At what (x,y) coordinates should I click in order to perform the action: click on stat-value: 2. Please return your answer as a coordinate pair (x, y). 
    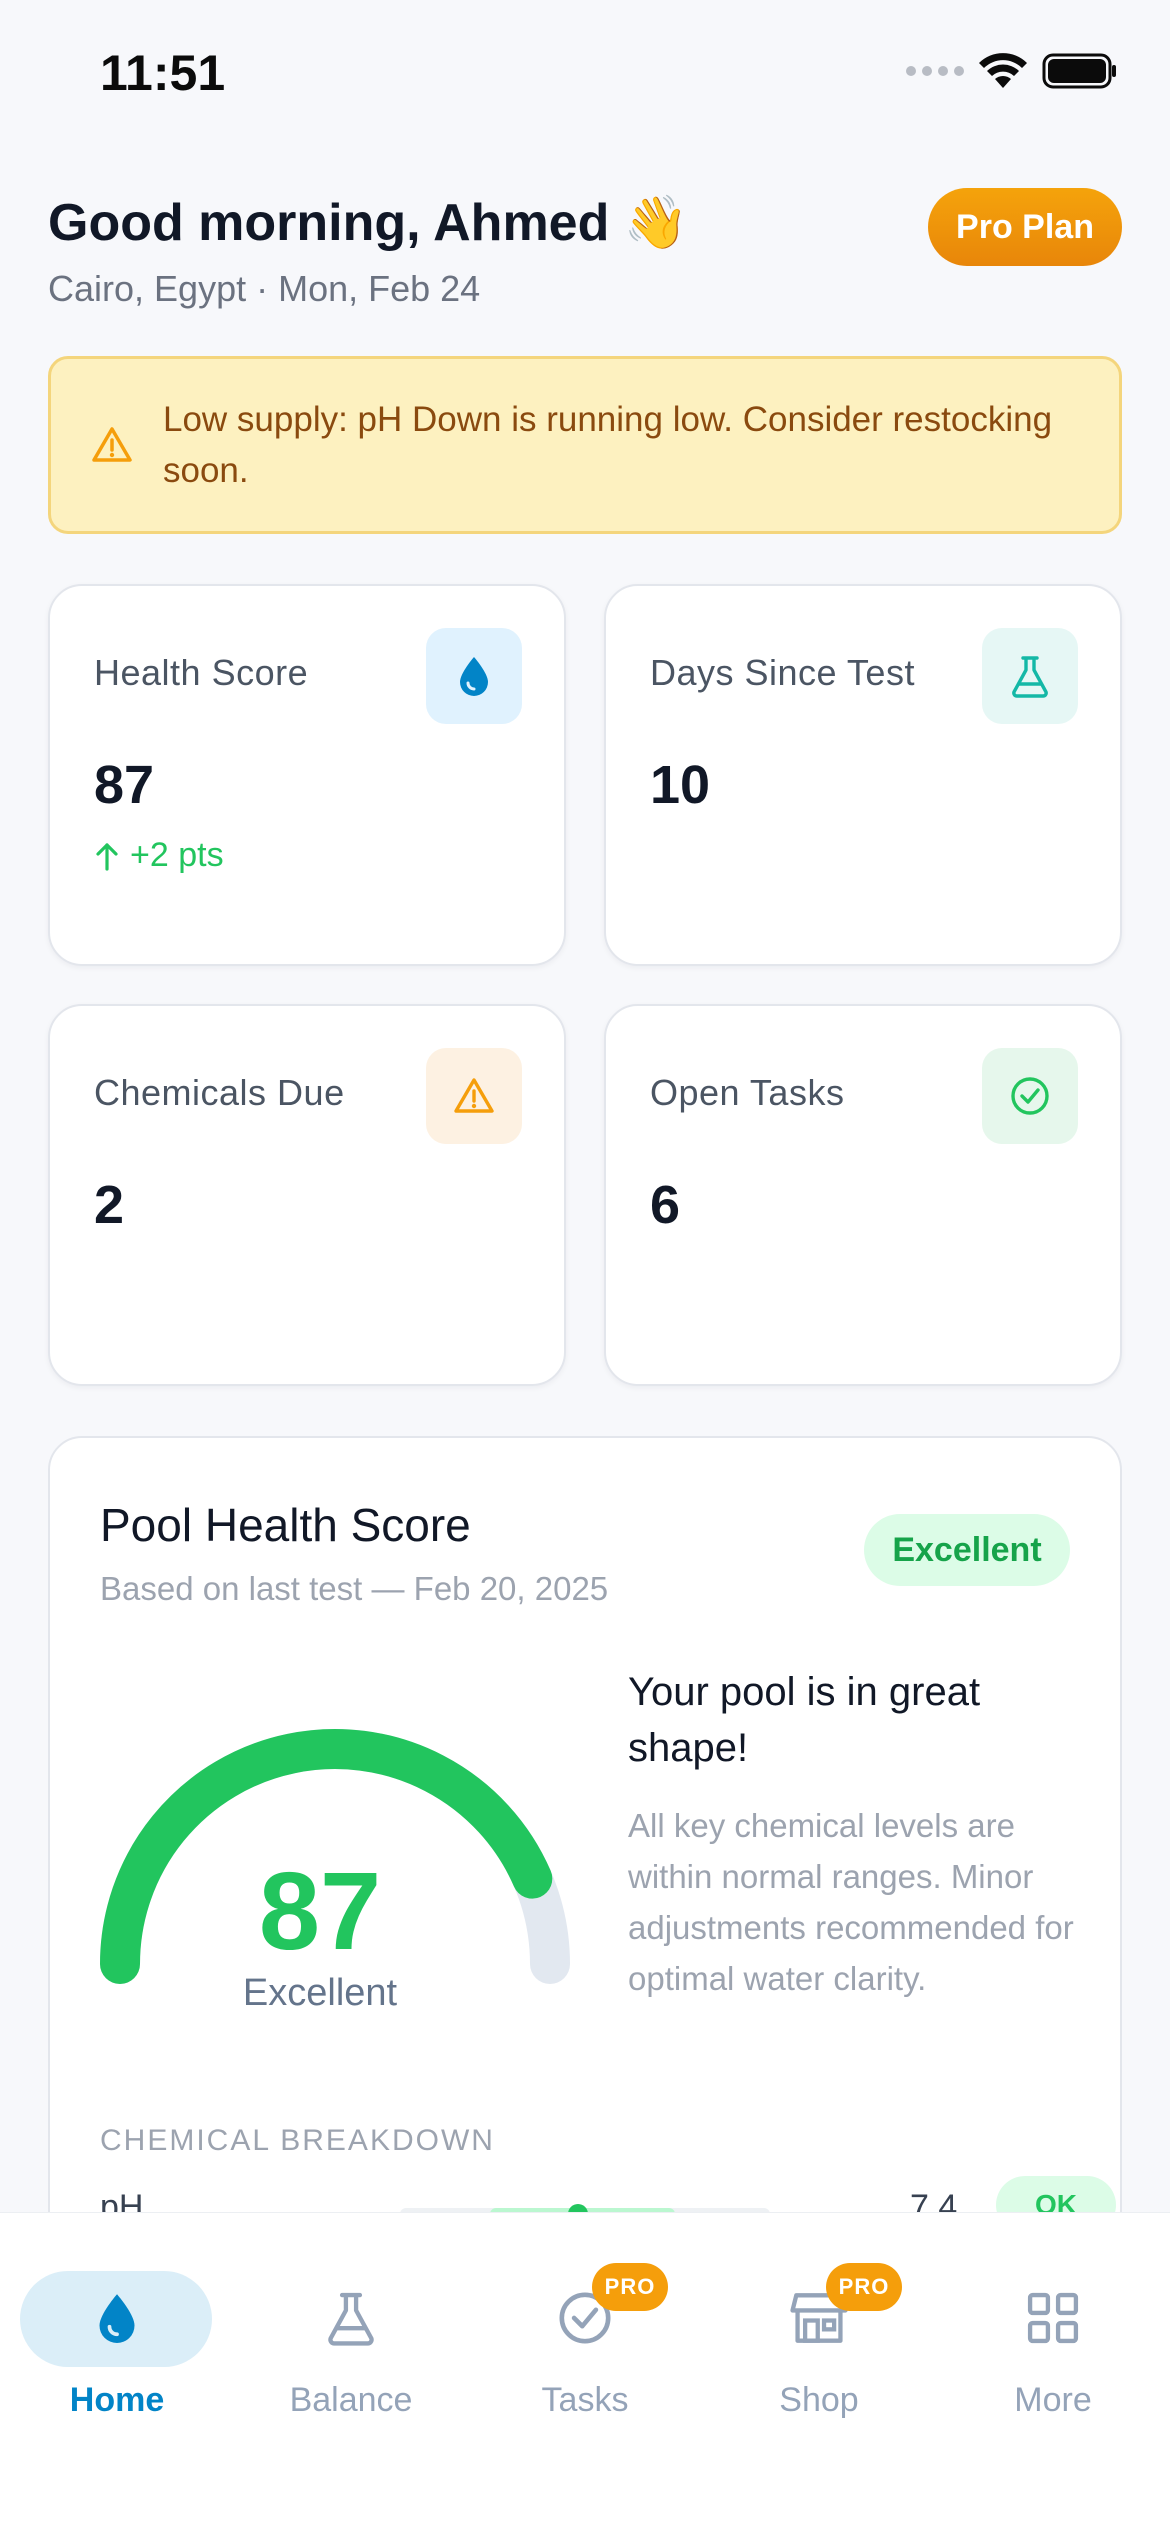
    Looking at the image, I should click on (109, 1205).